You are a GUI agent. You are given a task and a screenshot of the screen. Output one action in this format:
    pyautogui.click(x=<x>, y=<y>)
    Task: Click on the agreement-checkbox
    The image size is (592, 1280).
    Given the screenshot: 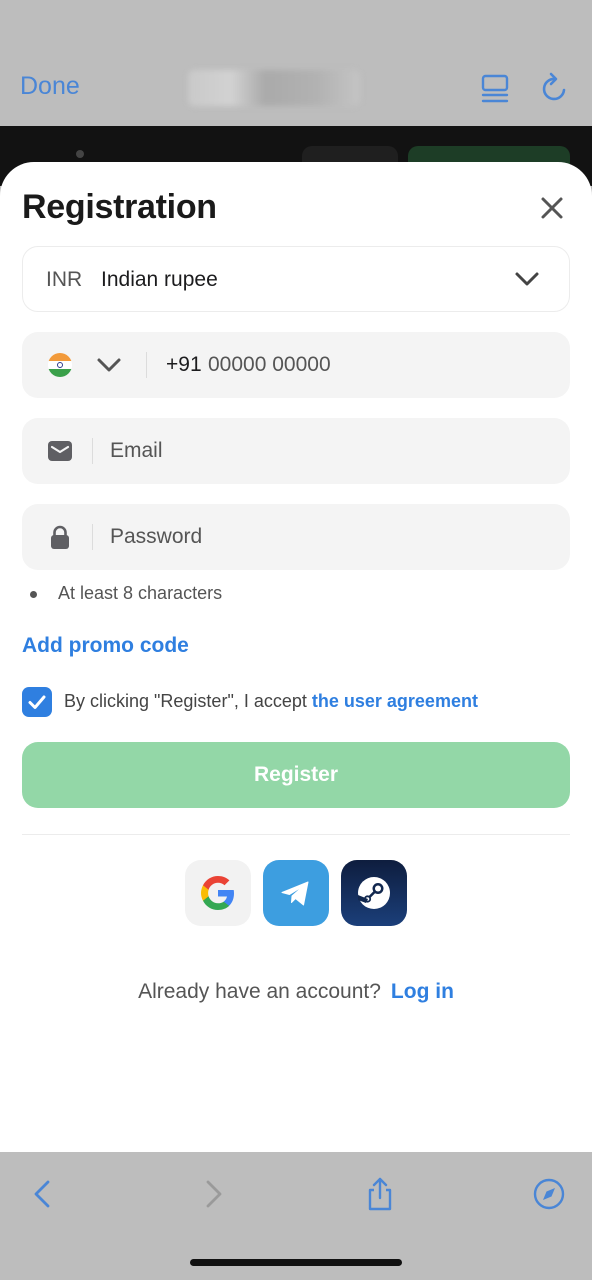 What is the action you would take?
    pyautogui.click(x=37, y=702)
    